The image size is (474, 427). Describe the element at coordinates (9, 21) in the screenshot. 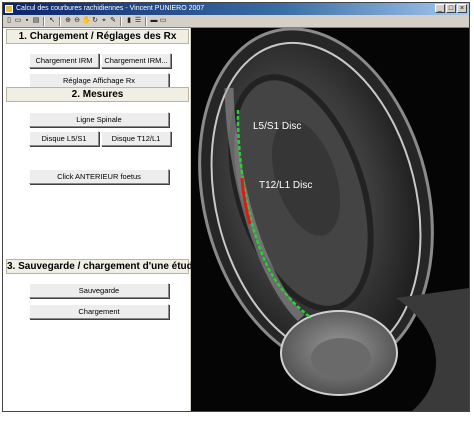

I see `new-doc-icon: ▯` at that location.